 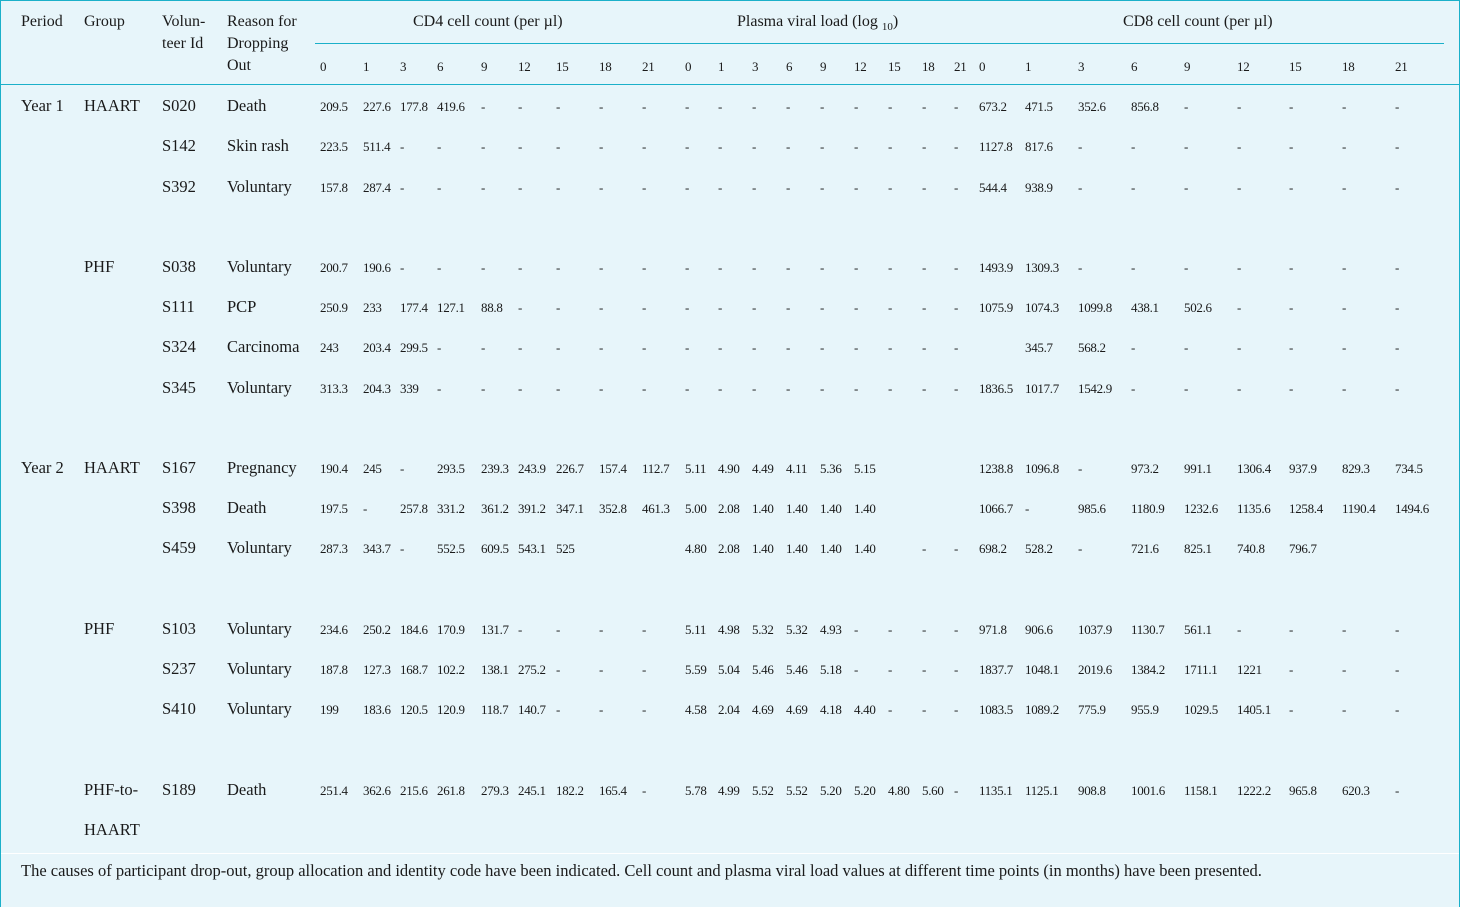 What do you see at coordinates (823, 66) in the screenshot?
I see `header-viral-month: 9` at bounding box center [823, 66].